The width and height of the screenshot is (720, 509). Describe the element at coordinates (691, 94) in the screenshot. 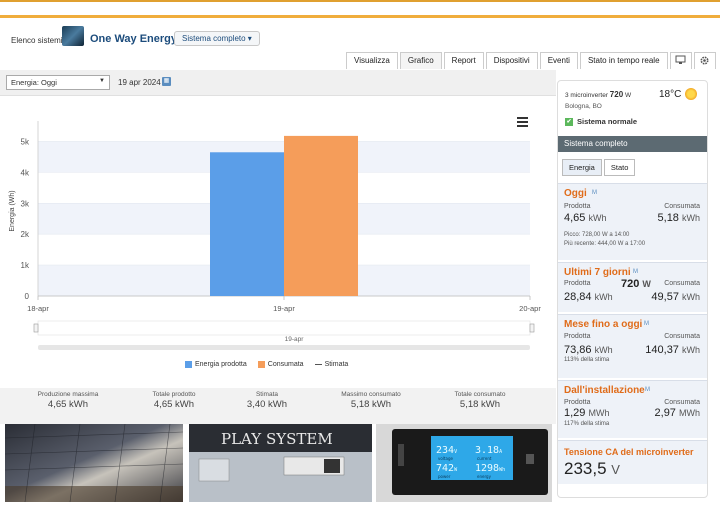

I see `sun-icon` at that location.